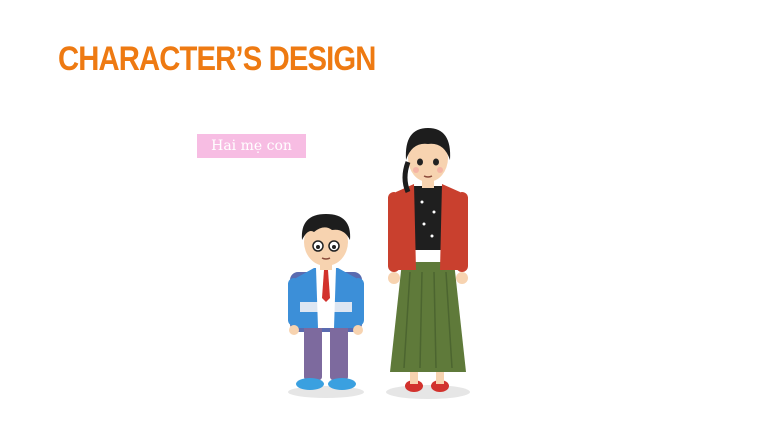  What do you see at coordinates (428, 263) in the screenshot?
I see `mother-illustration` at bounding box center [428, 263].